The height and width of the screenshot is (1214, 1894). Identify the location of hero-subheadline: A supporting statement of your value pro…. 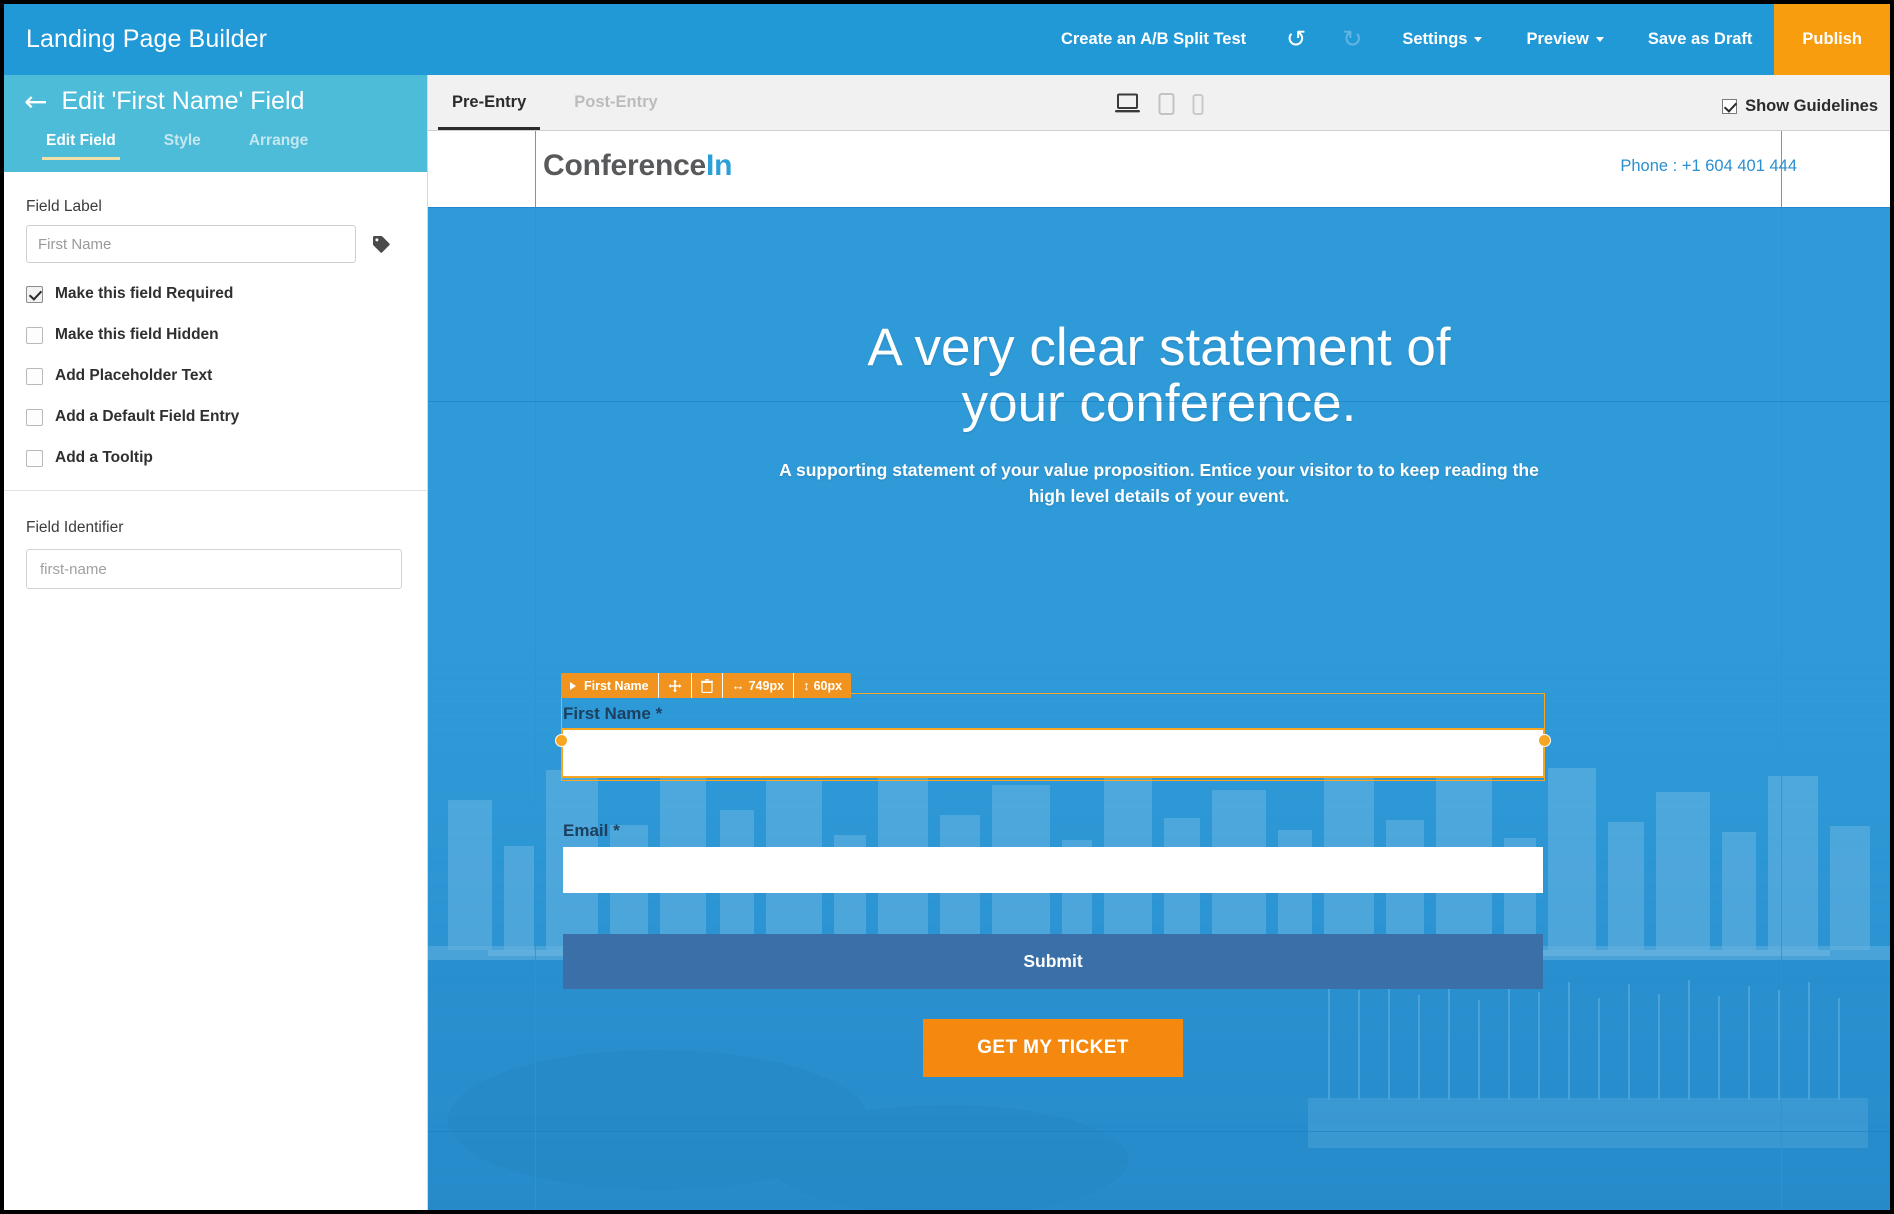
(1159, 483).